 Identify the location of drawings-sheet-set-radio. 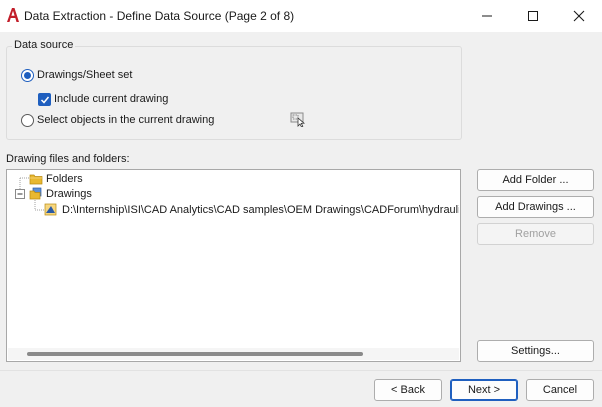
(27, 75).